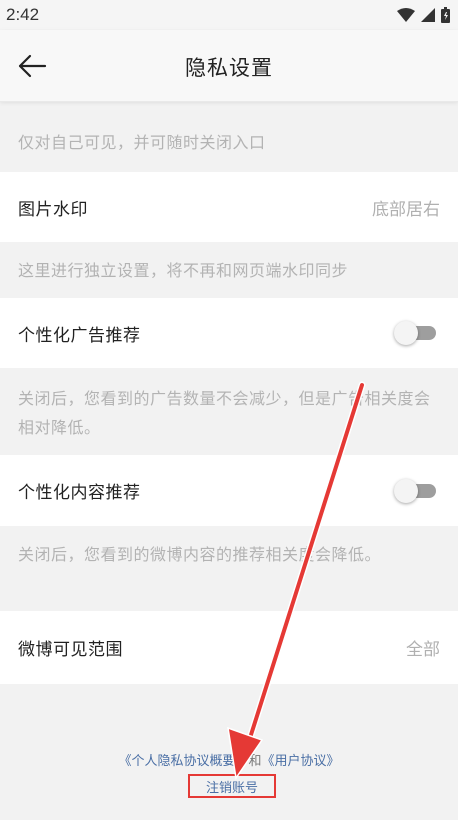  Describe the element at coordinates (229, 490) in the screenshot. I see `personalized-content-row: 个性化内容推荐` at that location.